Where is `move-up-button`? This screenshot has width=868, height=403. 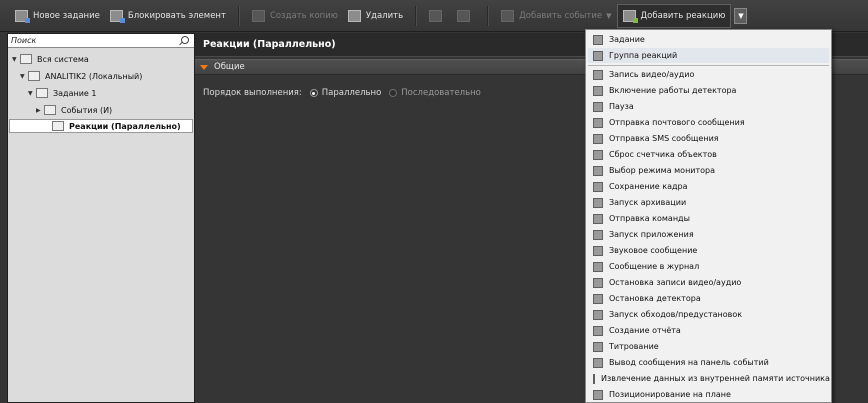
move-up-button is located at coordinates (438, 16).